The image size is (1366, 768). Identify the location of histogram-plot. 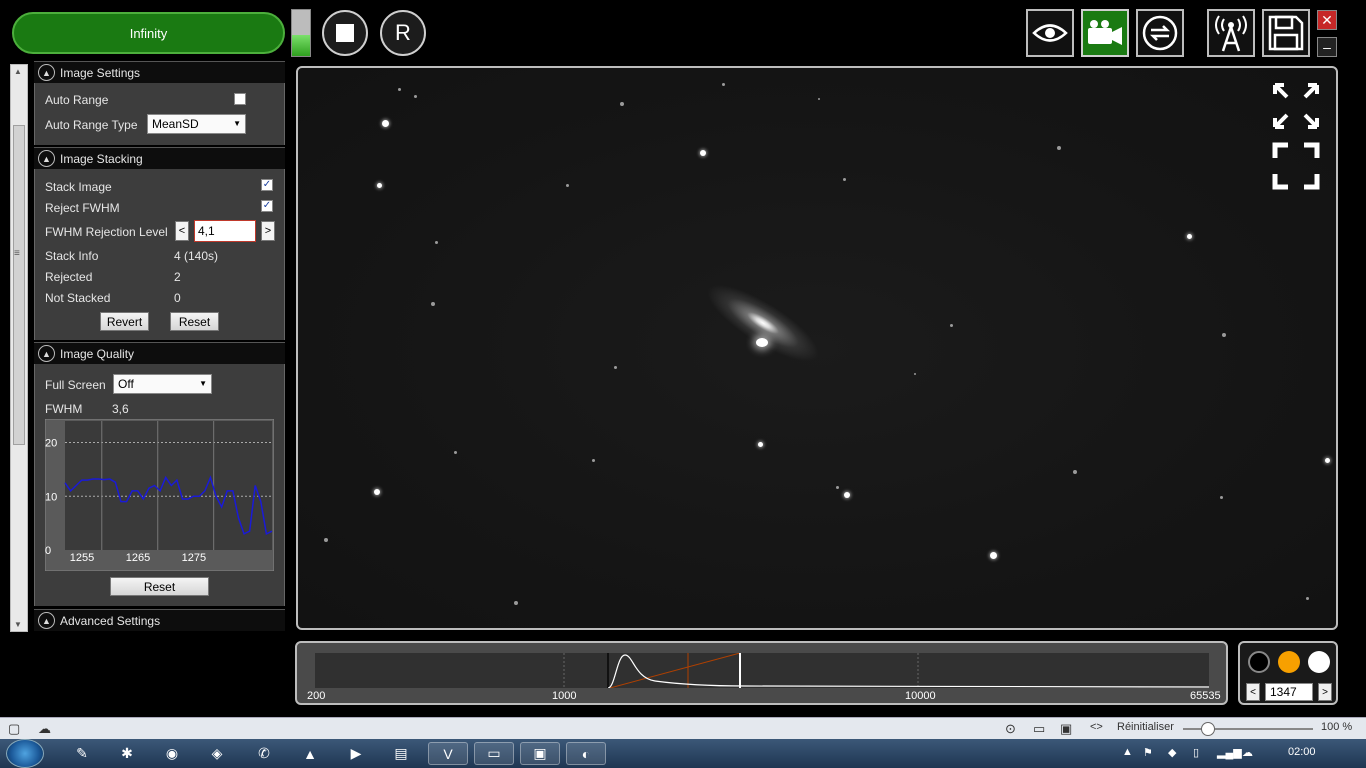
(762, 670).